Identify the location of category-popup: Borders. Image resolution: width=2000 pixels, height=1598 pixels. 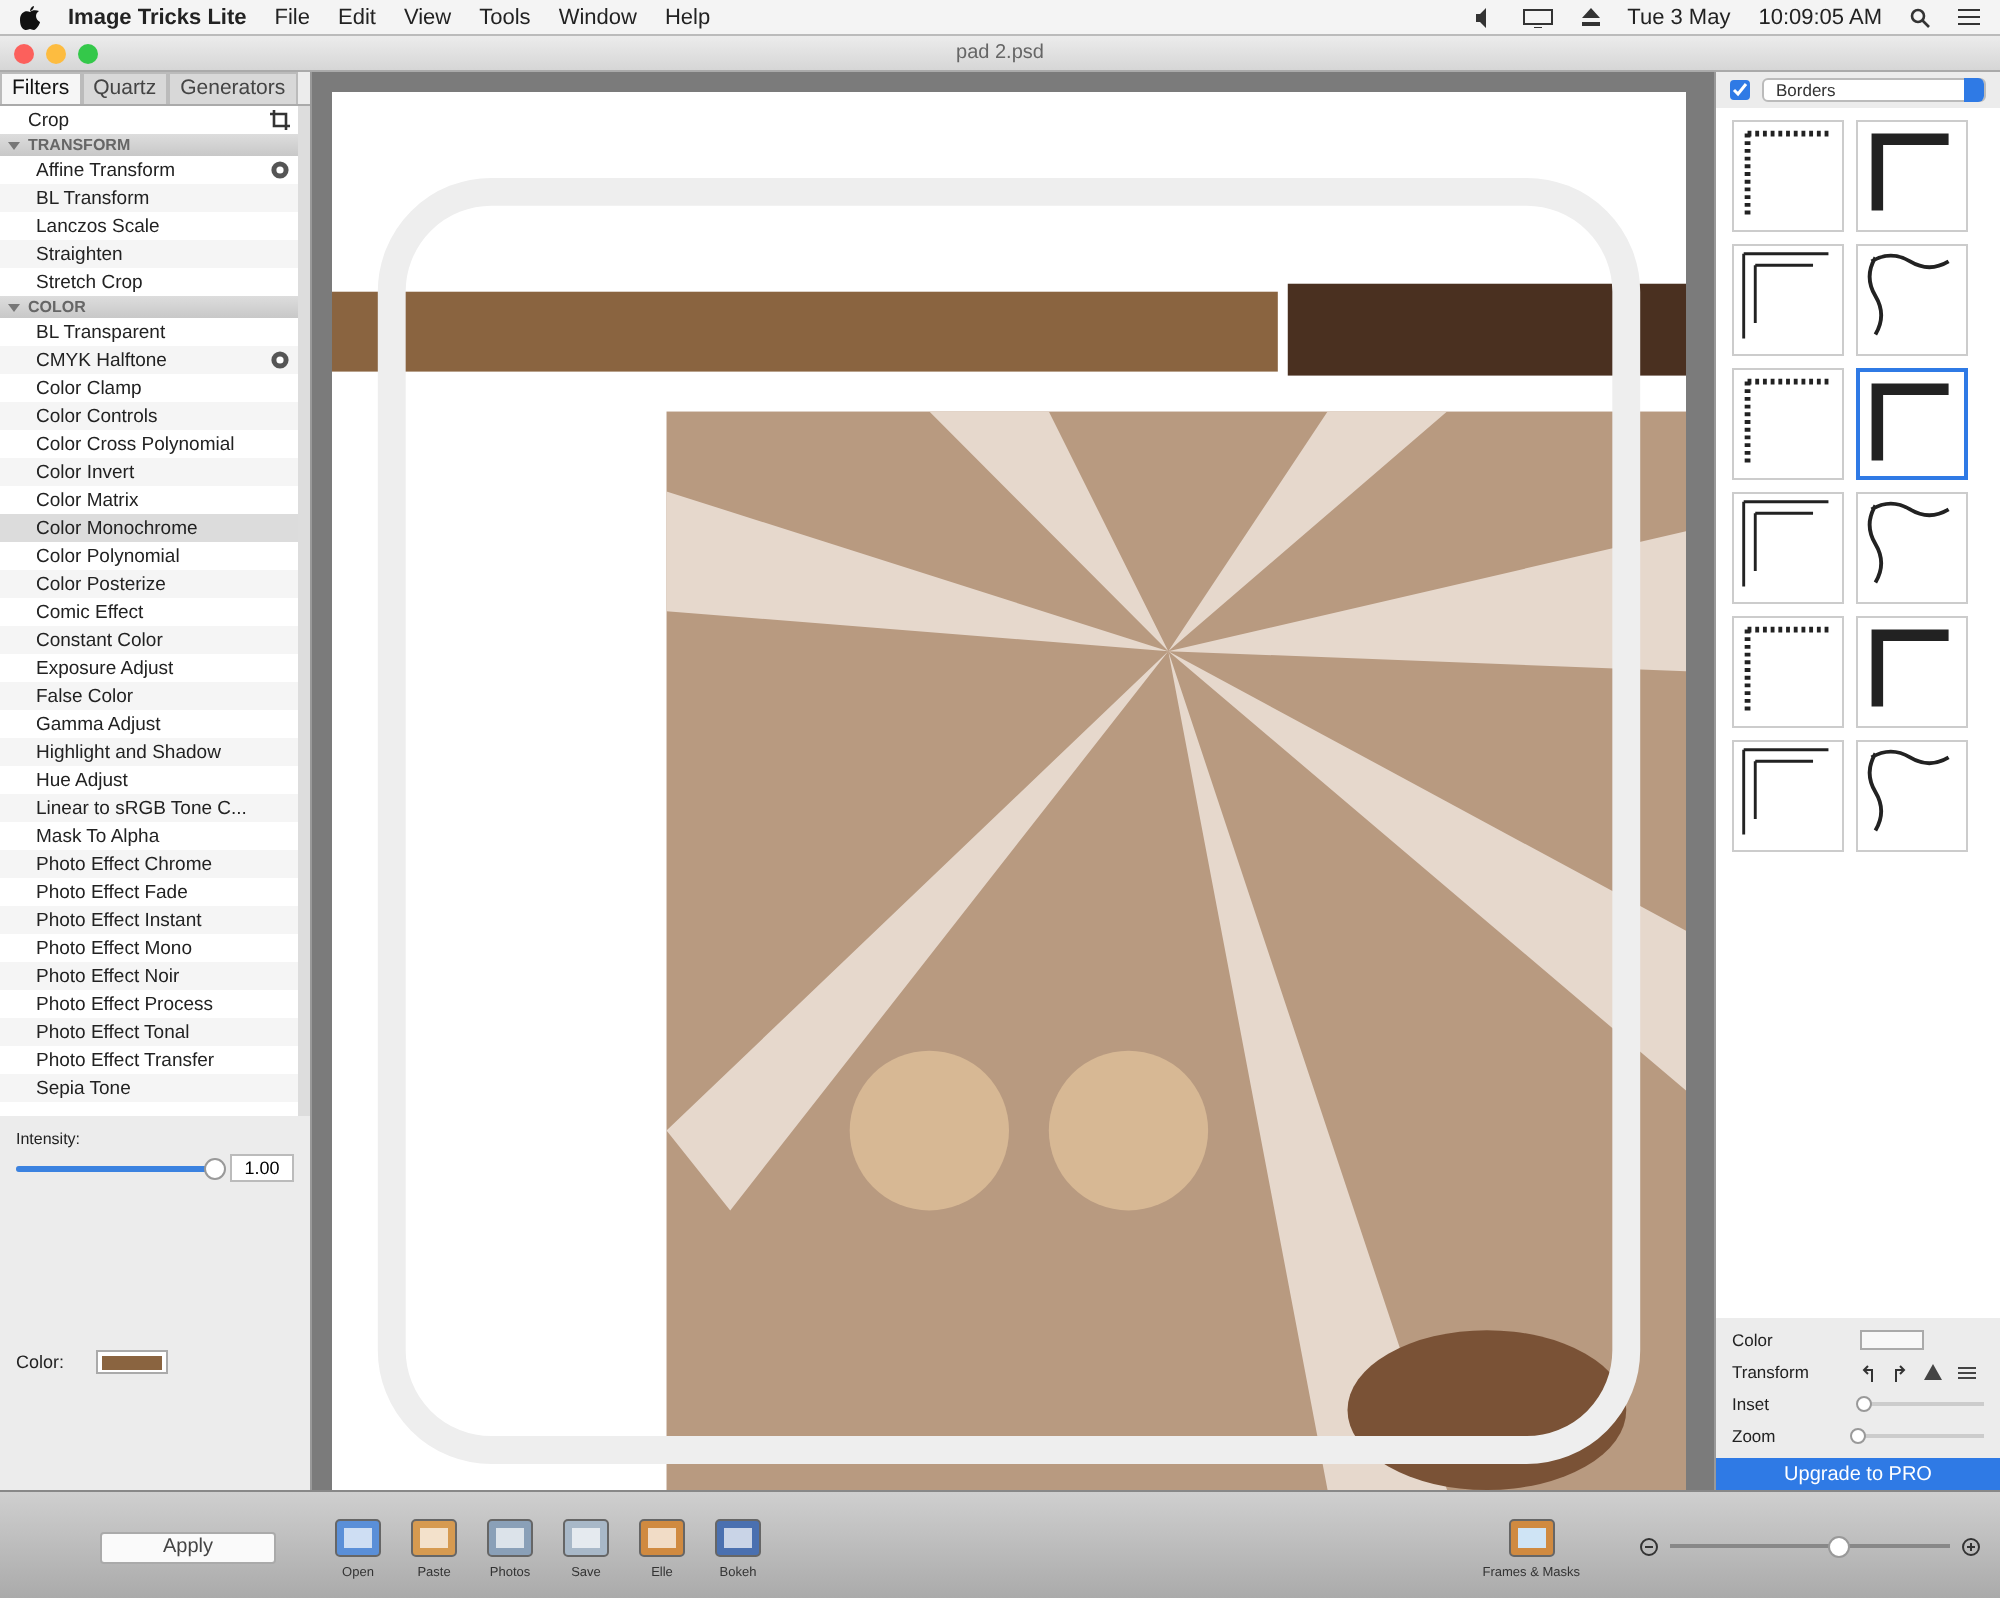
(1874, 90).